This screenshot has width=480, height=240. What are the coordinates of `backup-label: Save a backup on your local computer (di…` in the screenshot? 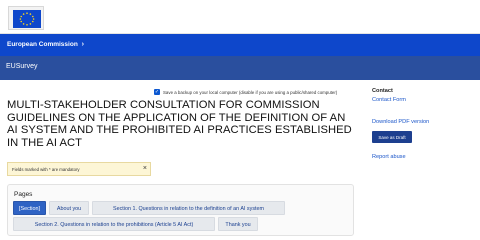 It's located at (250, 92).